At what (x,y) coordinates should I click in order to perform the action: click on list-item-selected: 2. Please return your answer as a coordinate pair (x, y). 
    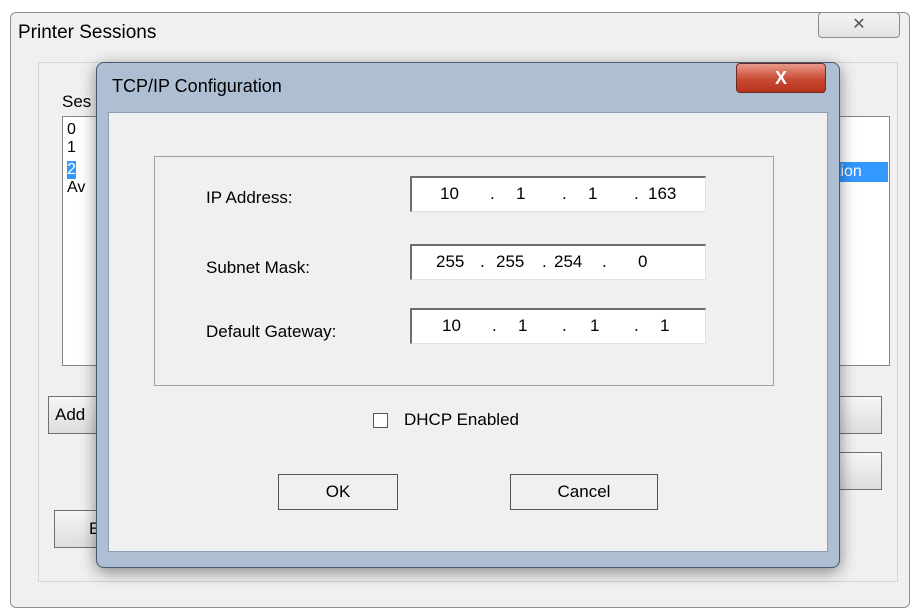
    Looking at the image, I should click on (71, 170).